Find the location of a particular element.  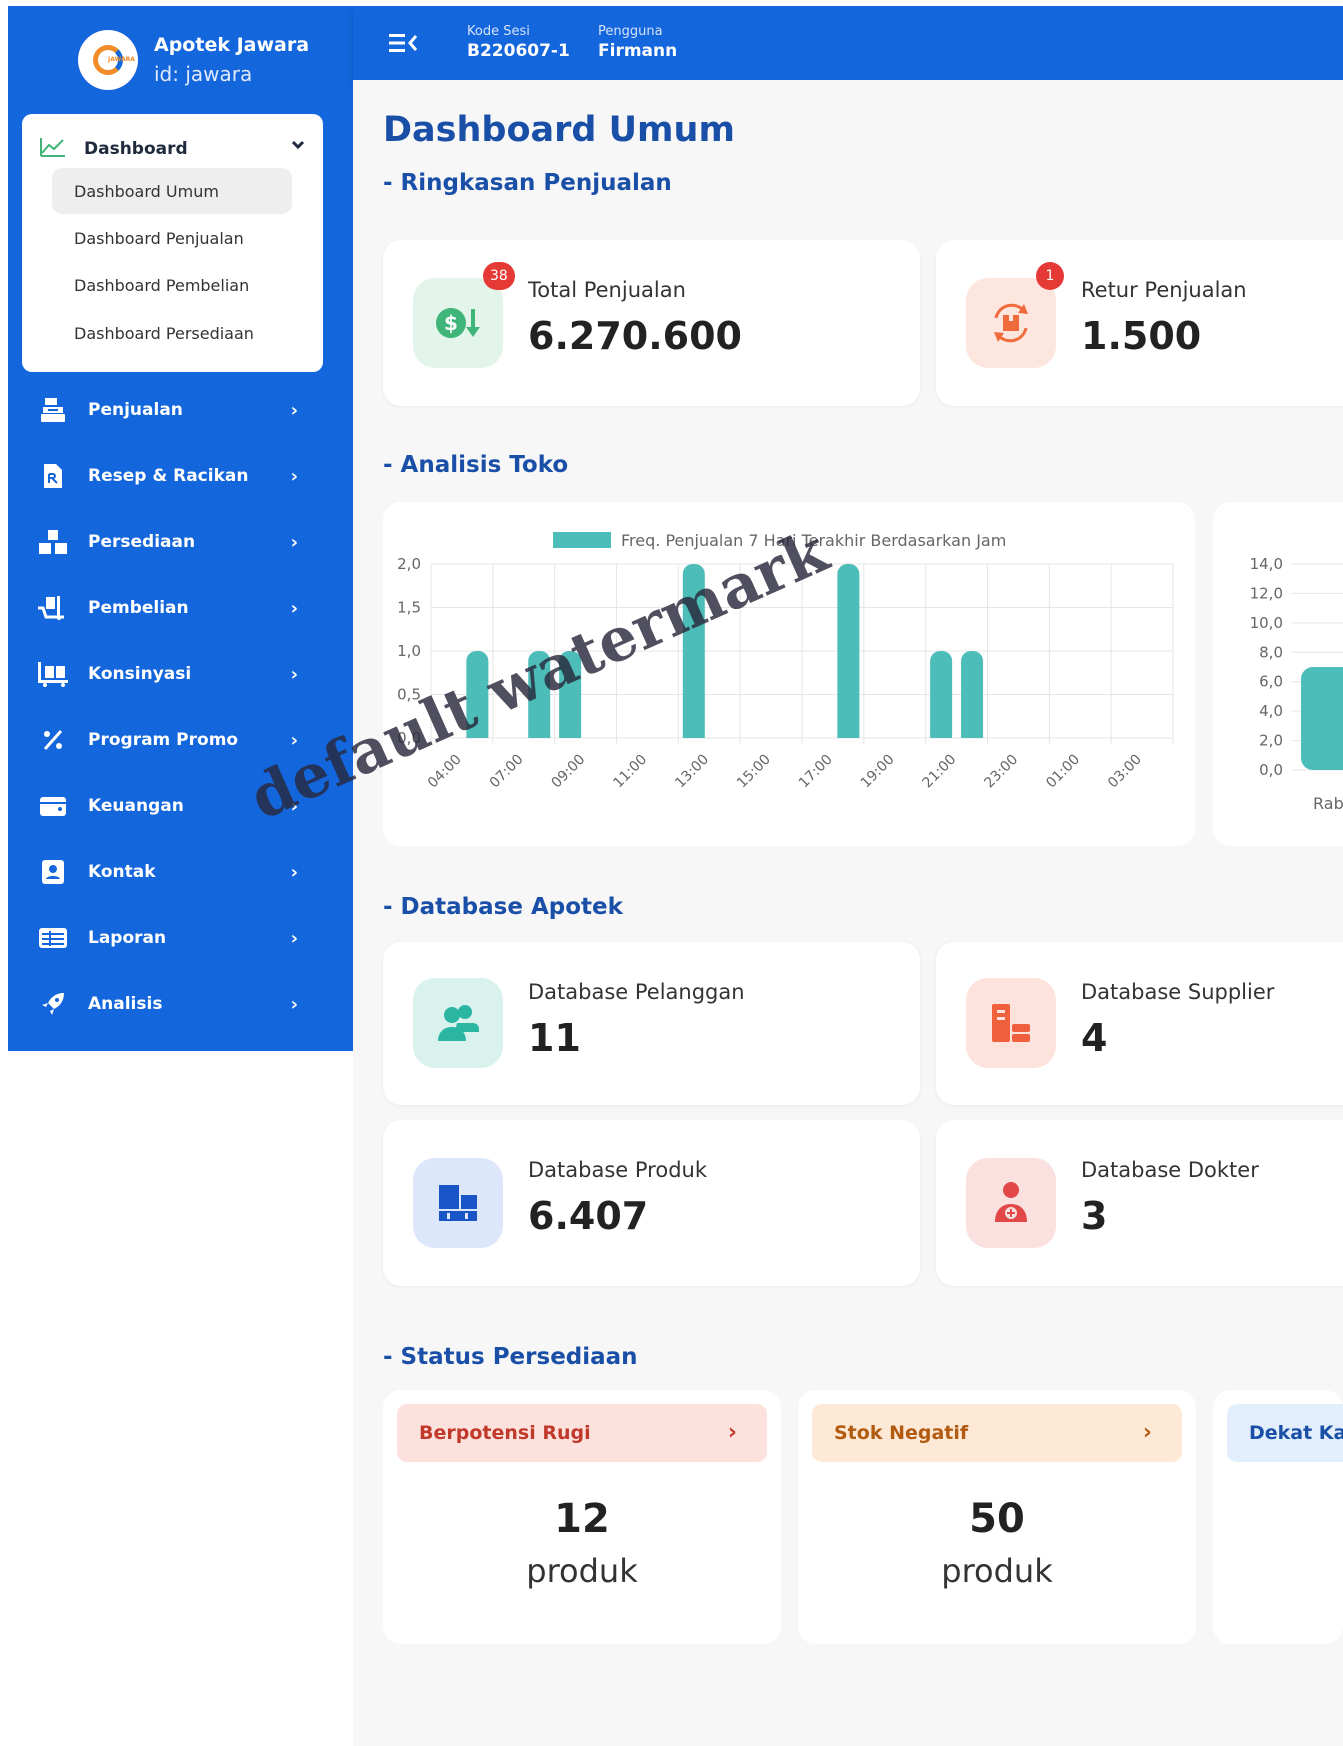

stat-card-total-penjualan: $ 38 Total Penjualan 6.270.600 is located at coordinates (651, 323).